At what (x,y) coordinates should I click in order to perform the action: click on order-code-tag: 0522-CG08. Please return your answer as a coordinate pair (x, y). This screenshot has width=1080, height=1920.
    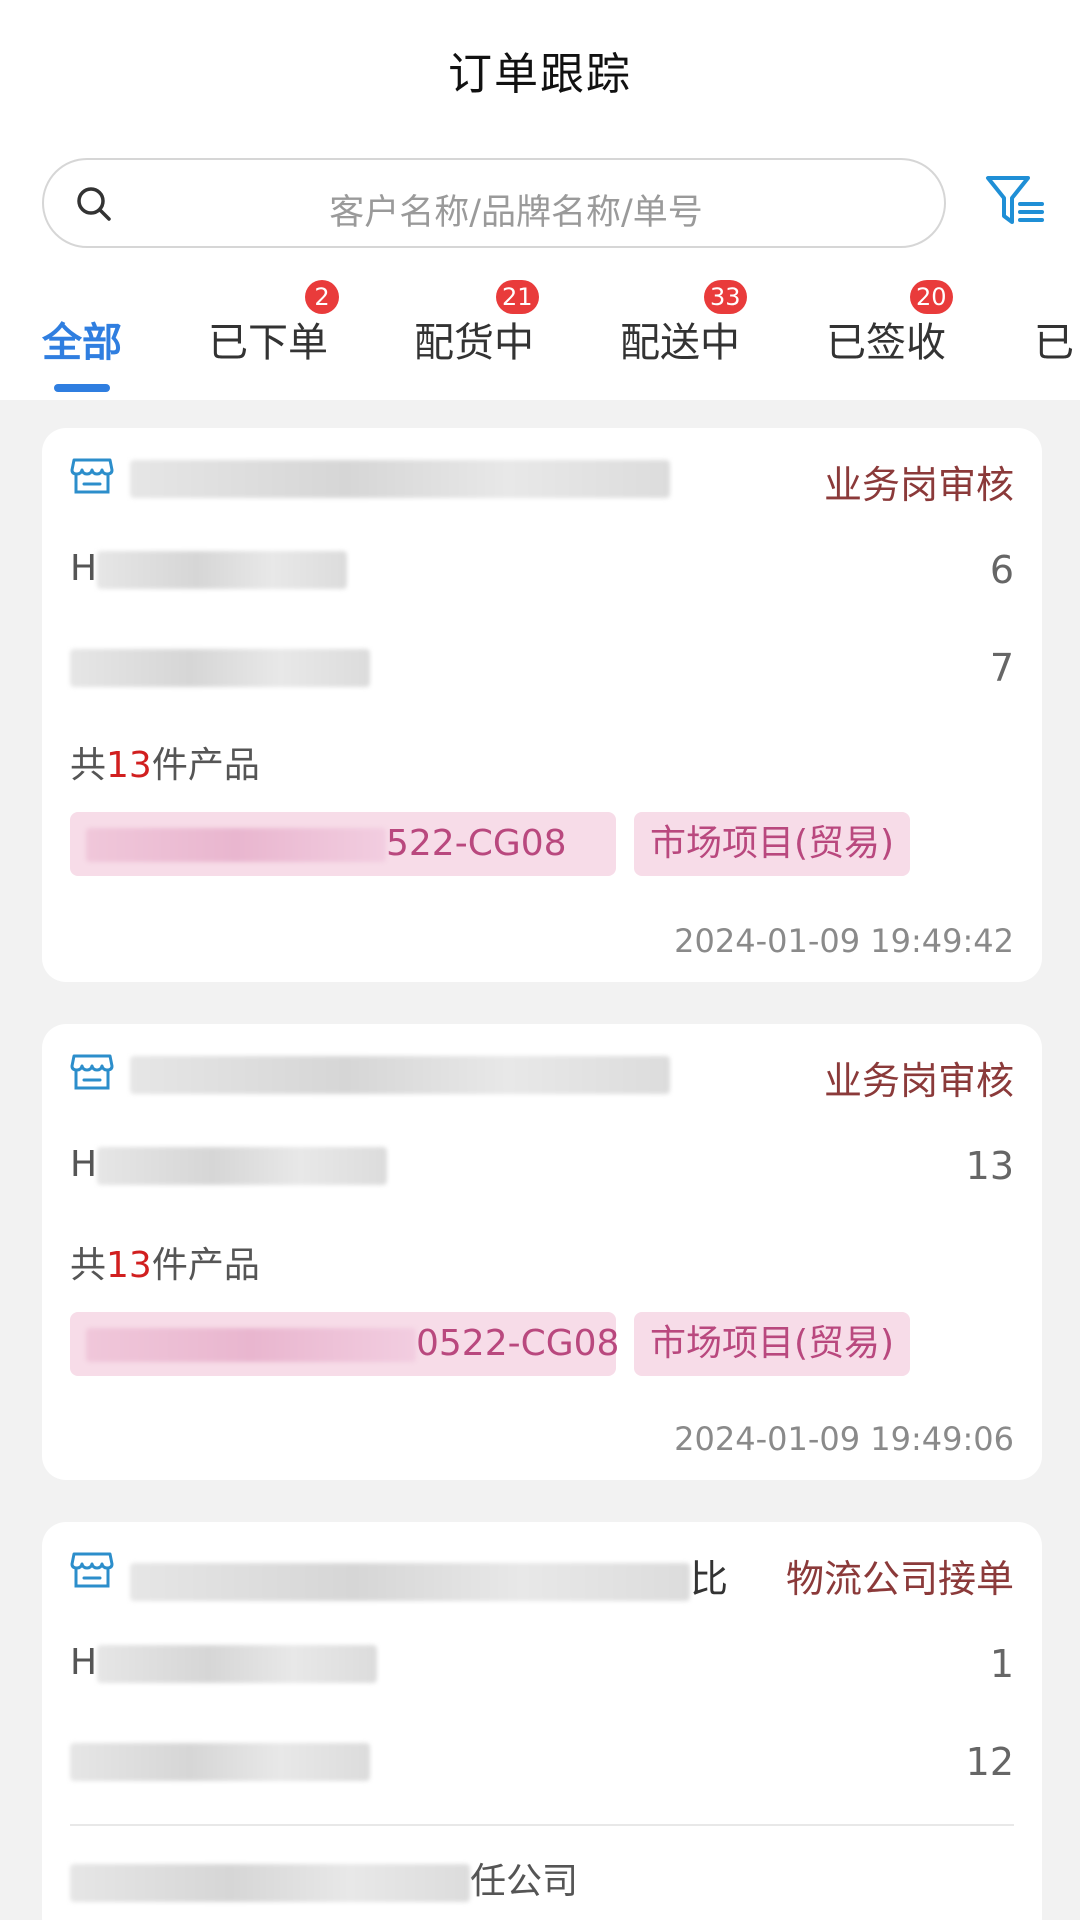
    Looking at the image, I should click on (345, 1344).